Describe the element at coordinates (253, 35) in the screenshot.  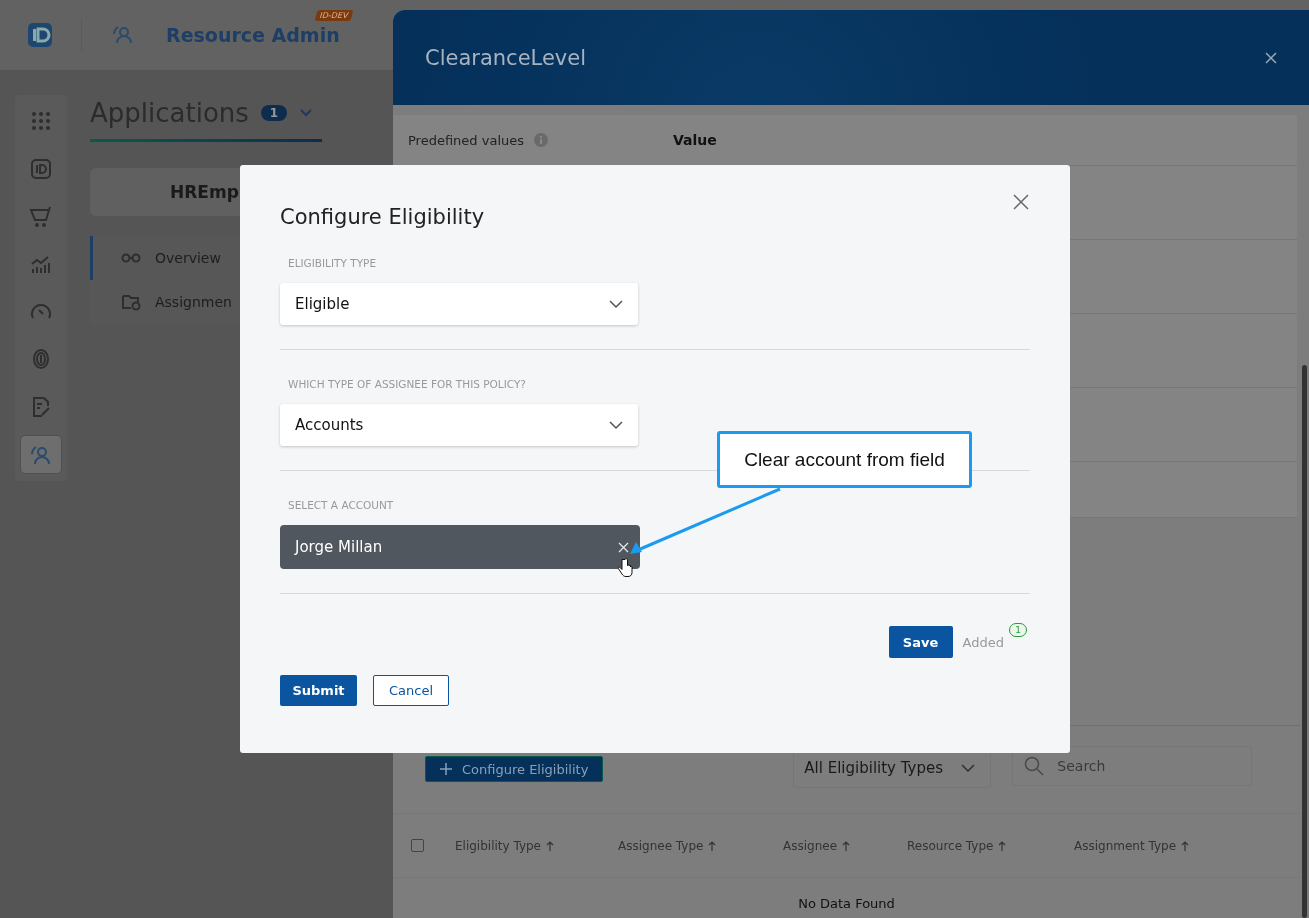
I see `app-title: Resource Admin` at that location.